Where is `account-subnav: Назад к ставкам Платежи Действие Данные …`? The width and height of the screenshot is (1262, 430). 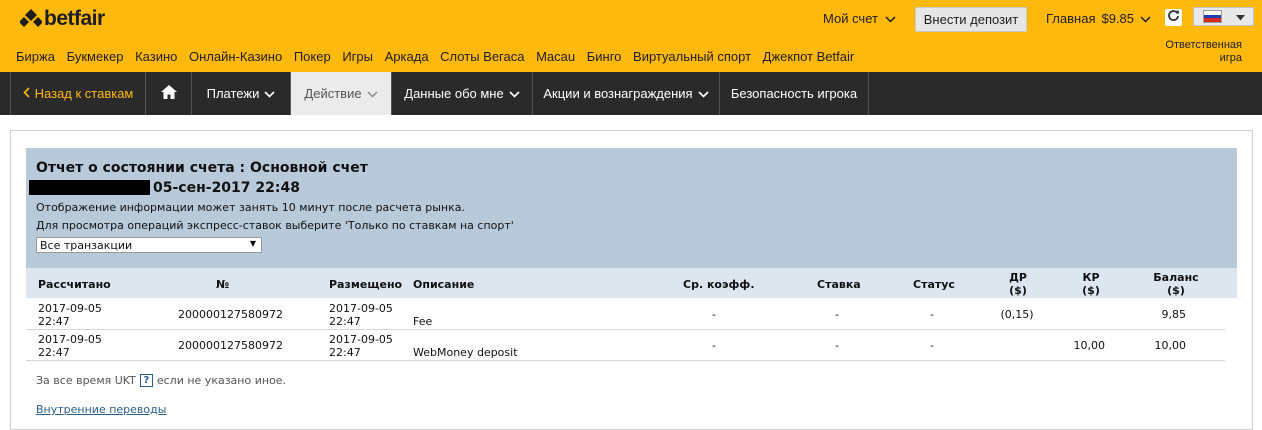 account-subnav: Назад к ставкам Платежи Действие Данные … is located at coordinates (631, 93).